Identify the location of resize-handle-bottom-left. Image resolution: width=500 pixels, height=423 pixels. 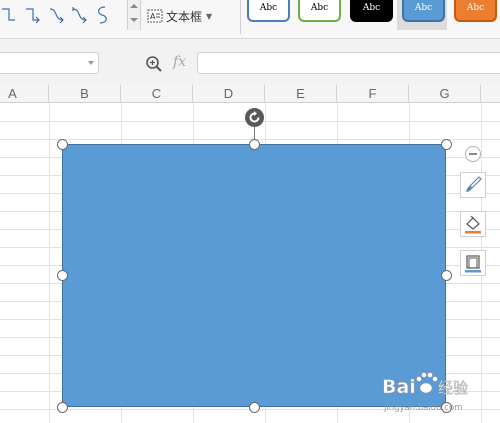
(62, 407).